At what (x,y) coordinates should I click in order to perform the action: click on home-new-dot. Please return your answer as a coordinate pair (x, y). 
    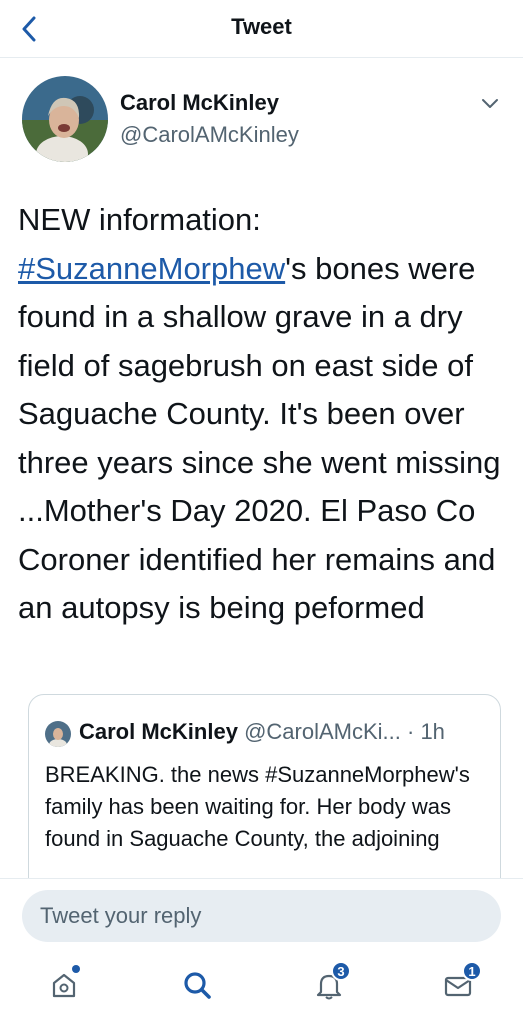
    Looking at the image, I should click on (76, 969).